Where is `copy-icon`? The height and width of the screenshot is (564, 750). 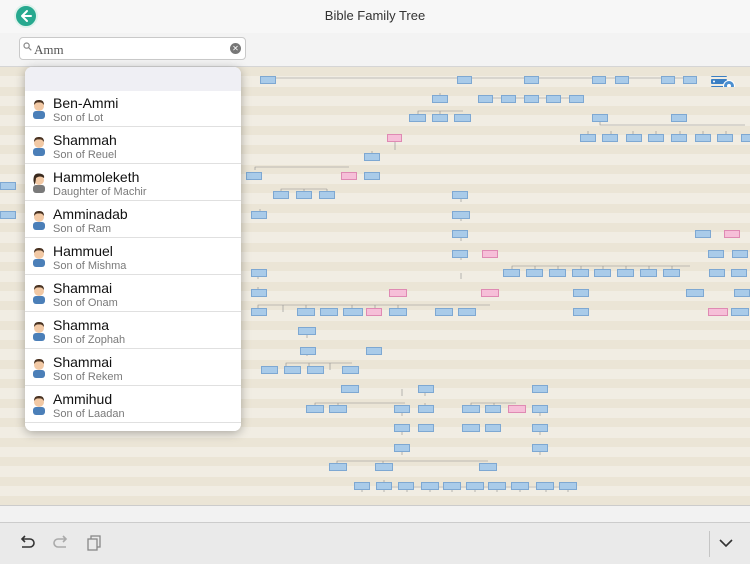
copy-icon is located at coordinates (94, 543).